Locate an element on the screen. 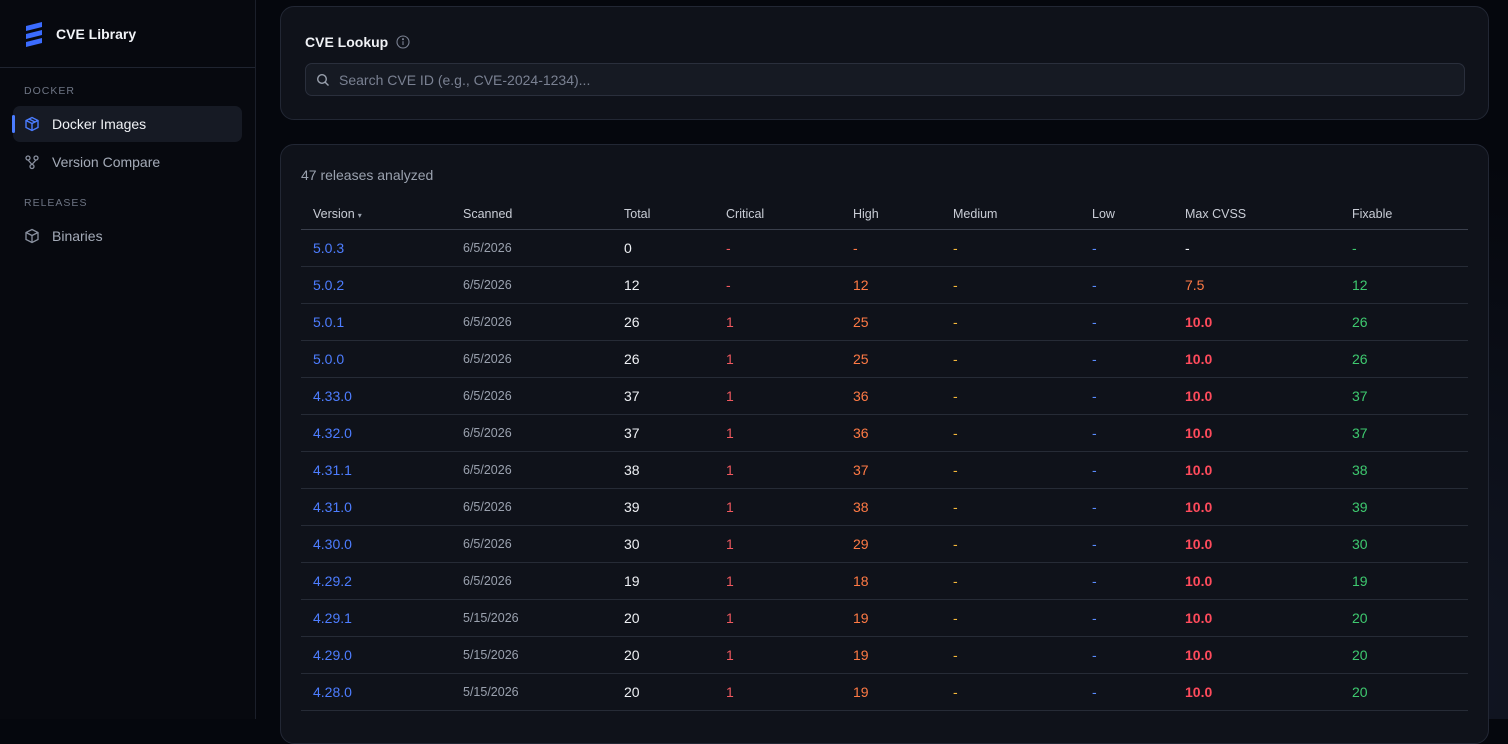  table-row: 4.31.0 6/5/2026 39 1 38- -10.0 39 is located at coordinates (884, 507).